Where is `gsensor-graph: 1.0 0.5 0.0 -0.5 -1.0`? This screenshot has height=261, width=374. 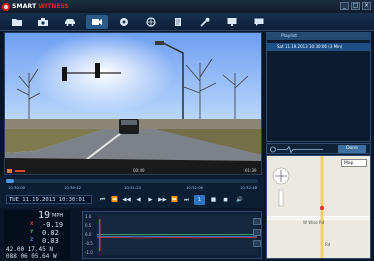
gsensor-graph: 1.0 0.5 0.0 -0.5 -1.0 is located at coordinates (172, 235).